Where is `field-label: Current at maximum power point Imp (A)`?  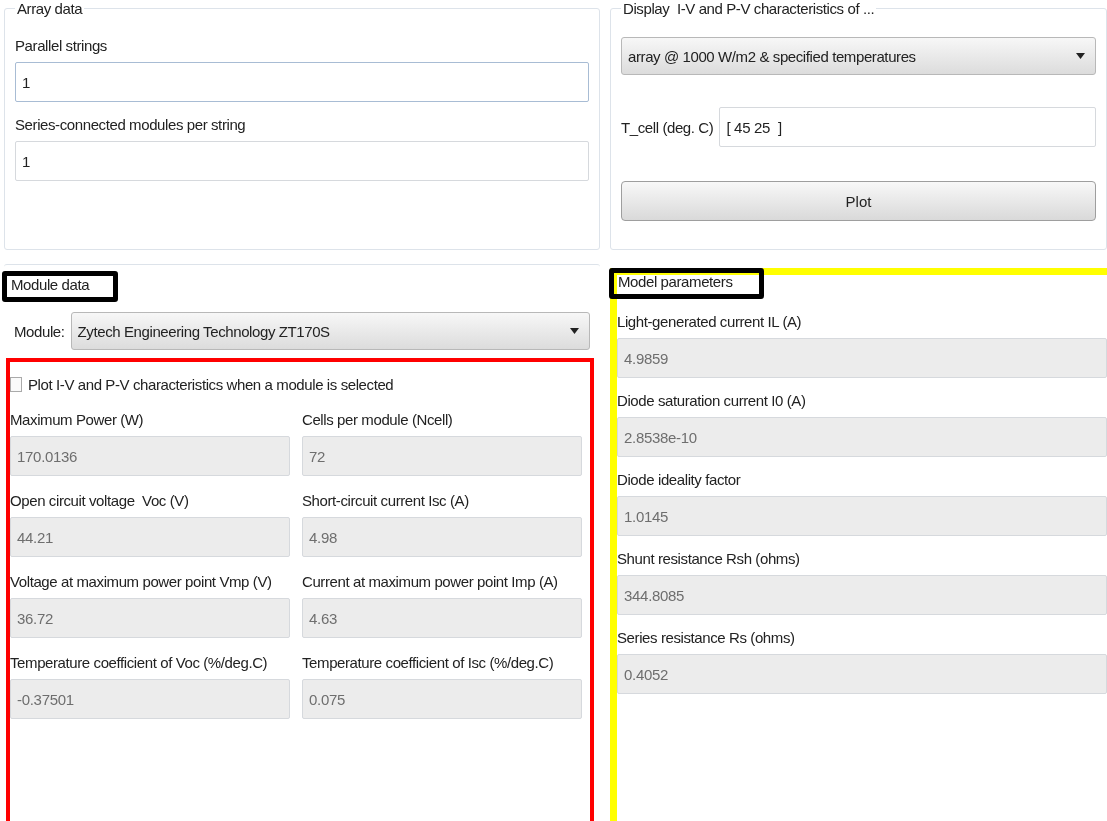 field-label: Current at maximum power point Imp (A) is located at coordinates (430, 582).